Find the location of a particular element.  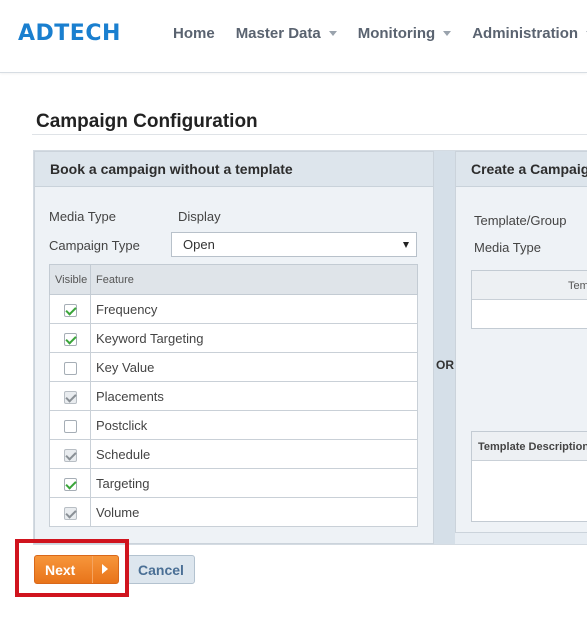

nav-home: Home is located at coordinates (194, 33).